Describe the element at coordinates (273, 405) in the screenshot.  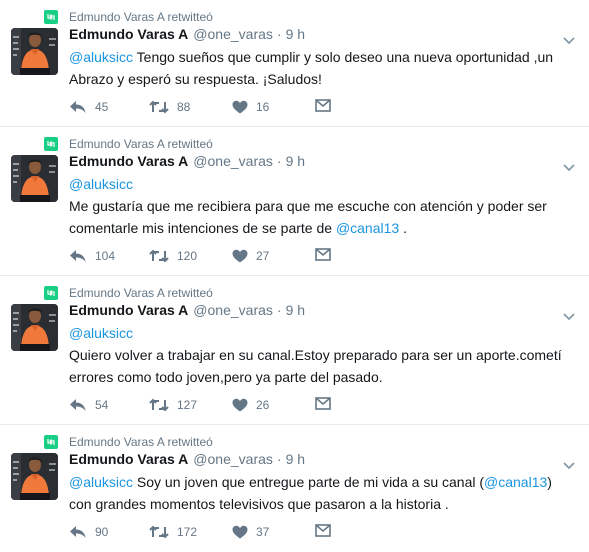
I see `like-button: 26` at that location.